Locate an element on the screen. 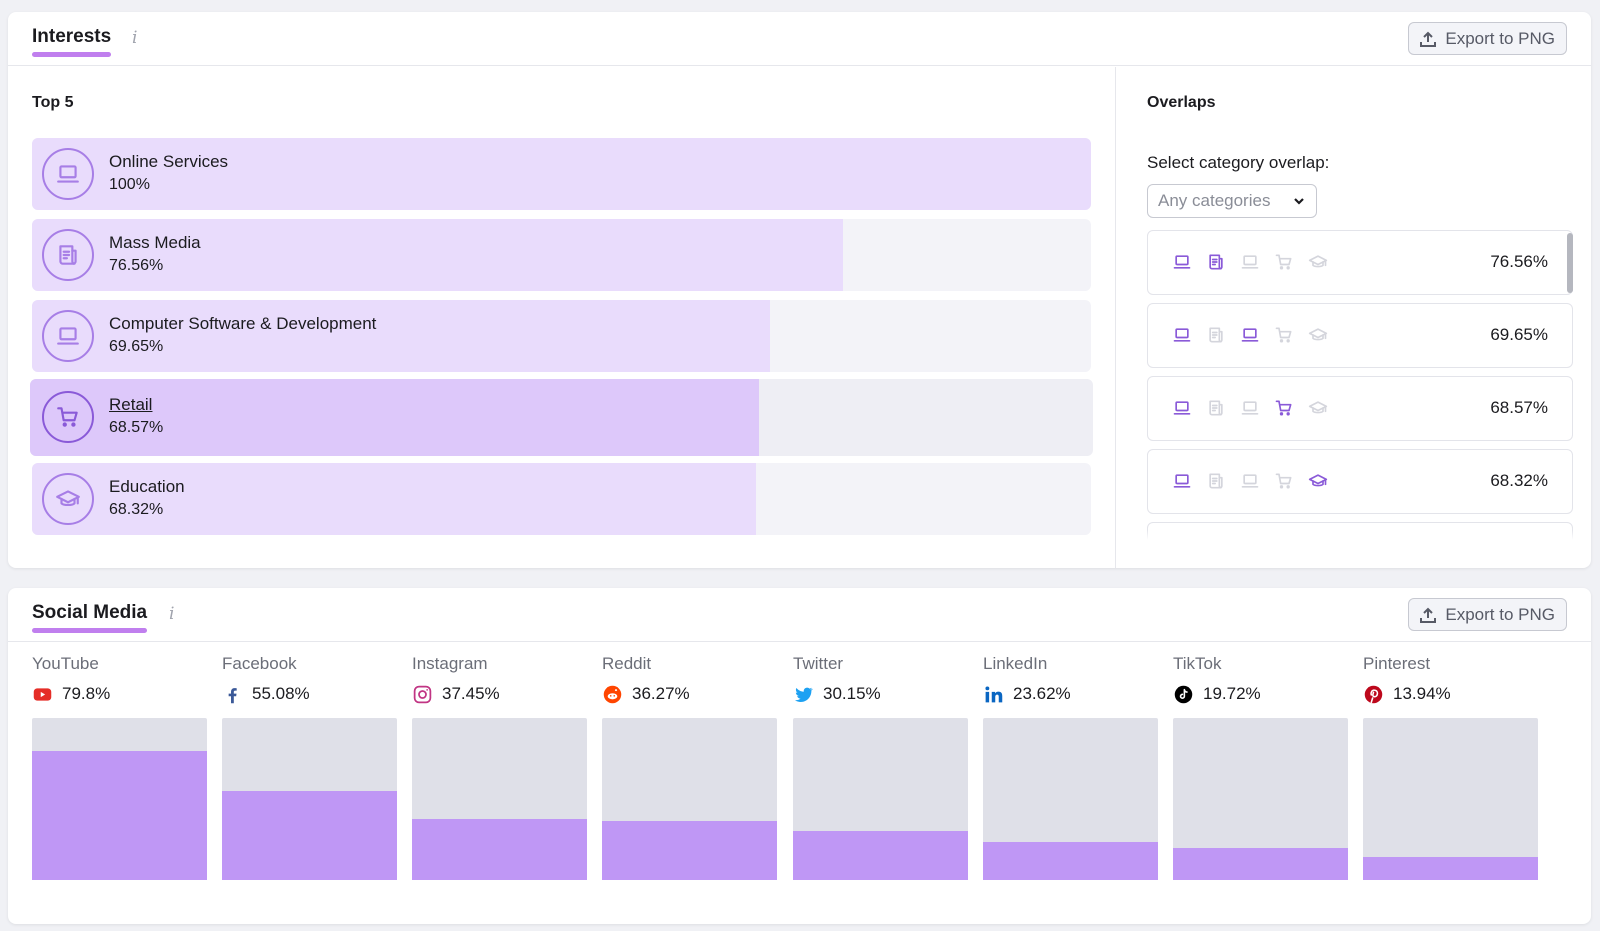 The width and height of the screenshot is (1600, 931). interests-tab: Interests is located at coordinates (72, 41).